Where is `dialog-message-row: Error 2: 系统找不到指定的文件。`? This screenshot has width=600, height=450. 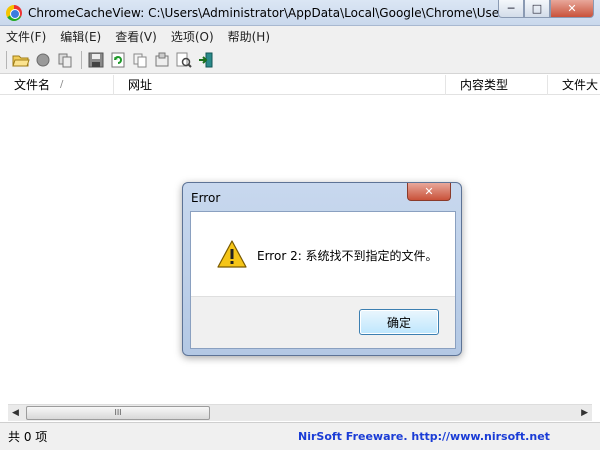
dialog-message-row: Error 2: 系统找不到指定的文件。 is located at coordinates (327, 255).